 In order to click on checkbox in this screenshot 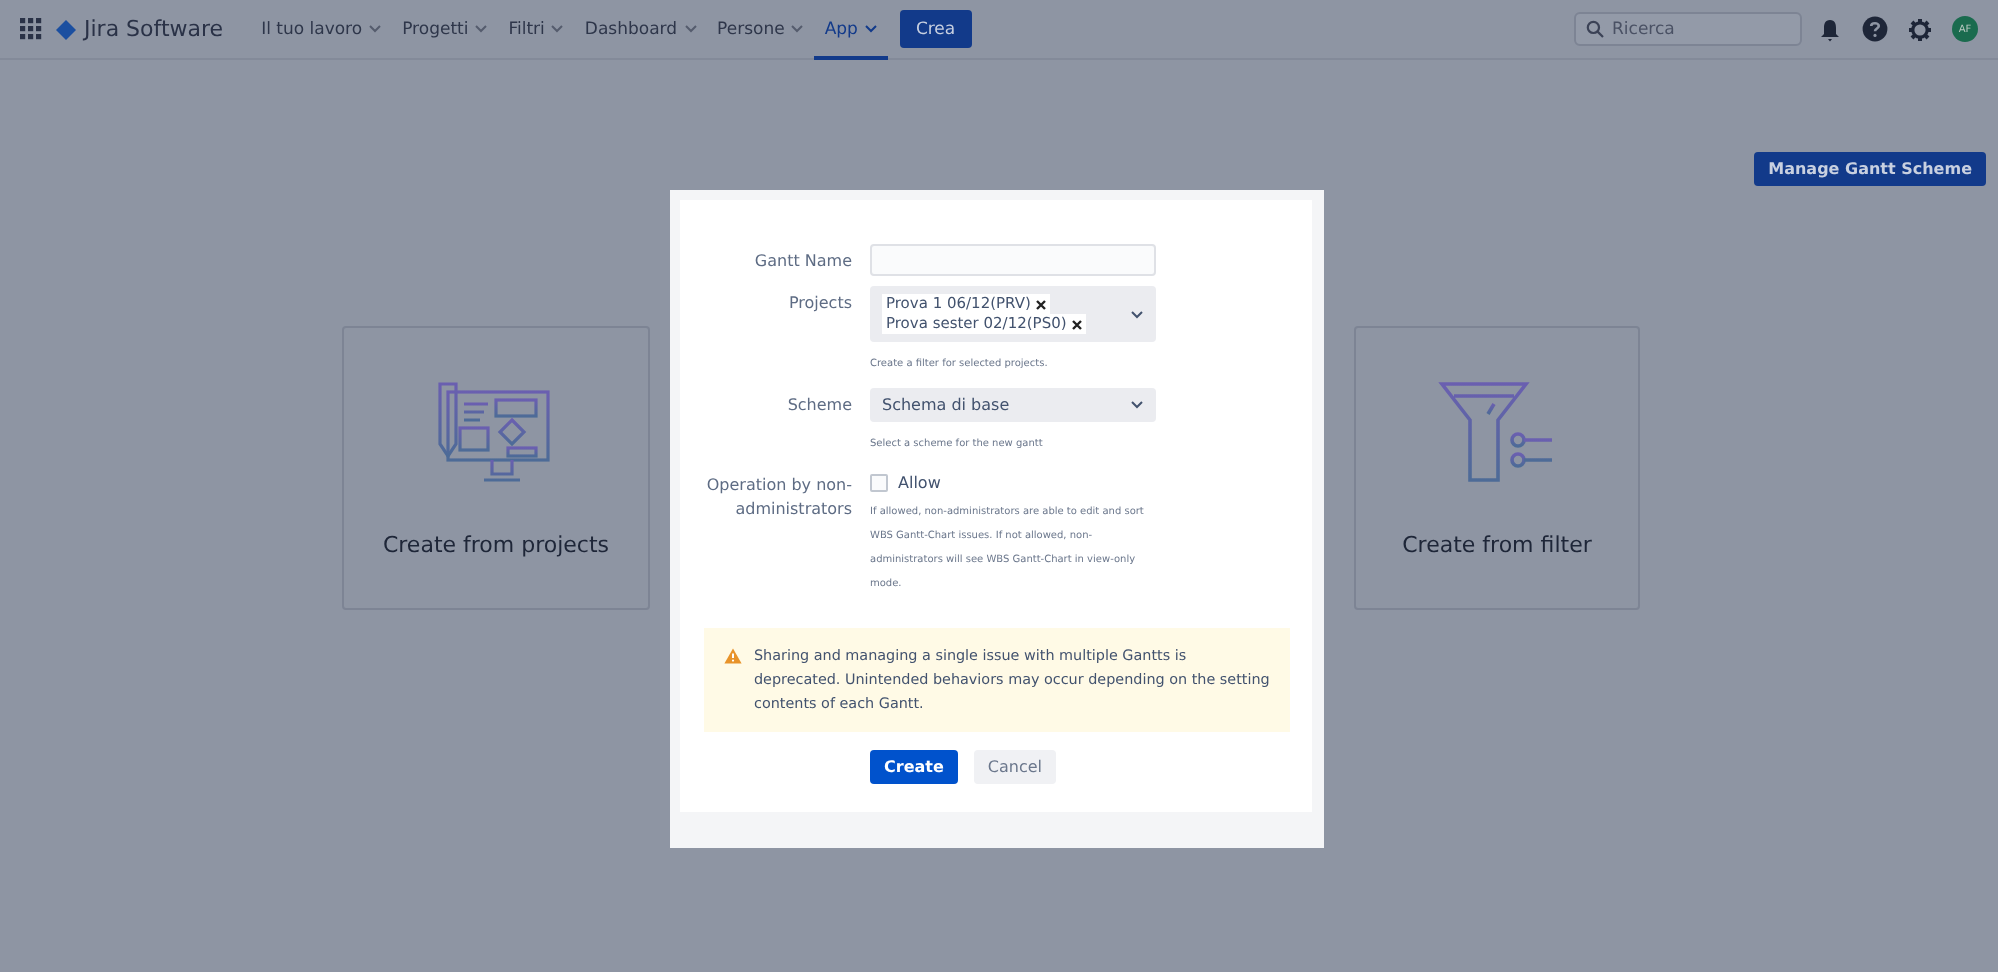, I will do `click(879, 483)`.